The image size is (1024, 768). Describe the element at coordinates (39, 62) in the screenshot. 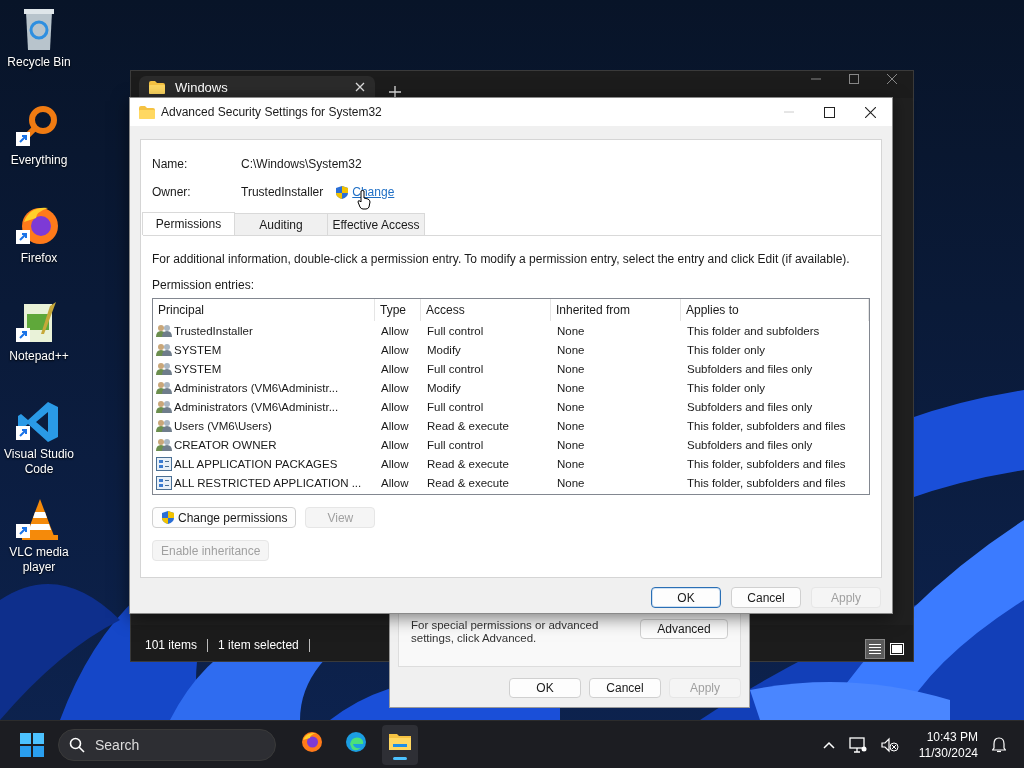

I see `desktop-icon-label: Recycle Bin` at that location.